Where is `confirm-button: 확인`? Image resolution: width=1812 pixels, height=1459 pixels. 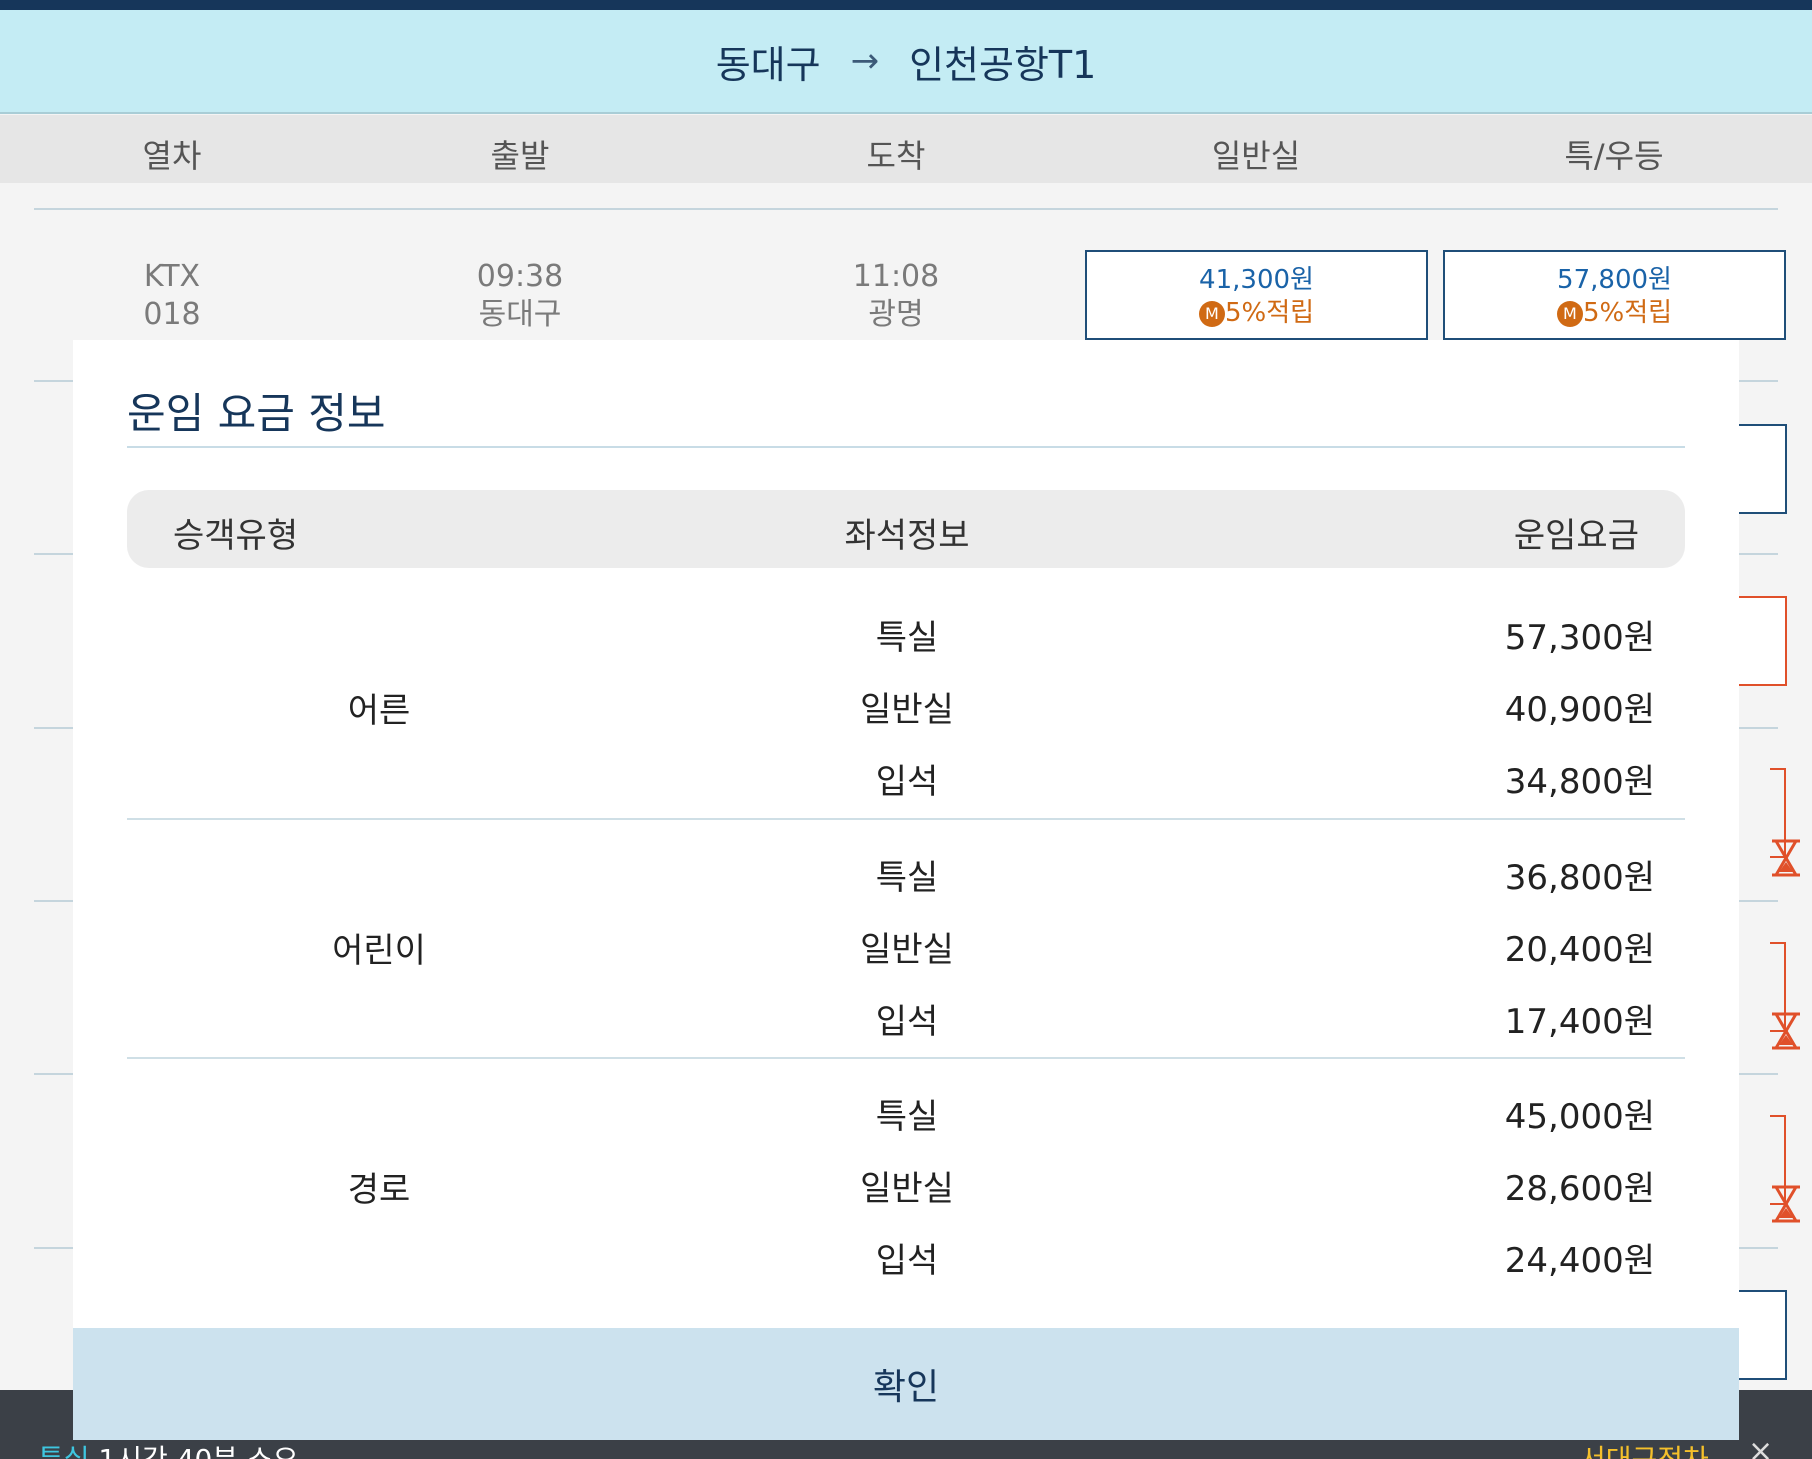
confirm-button: 확인 is located at coordinates (906, 1384).